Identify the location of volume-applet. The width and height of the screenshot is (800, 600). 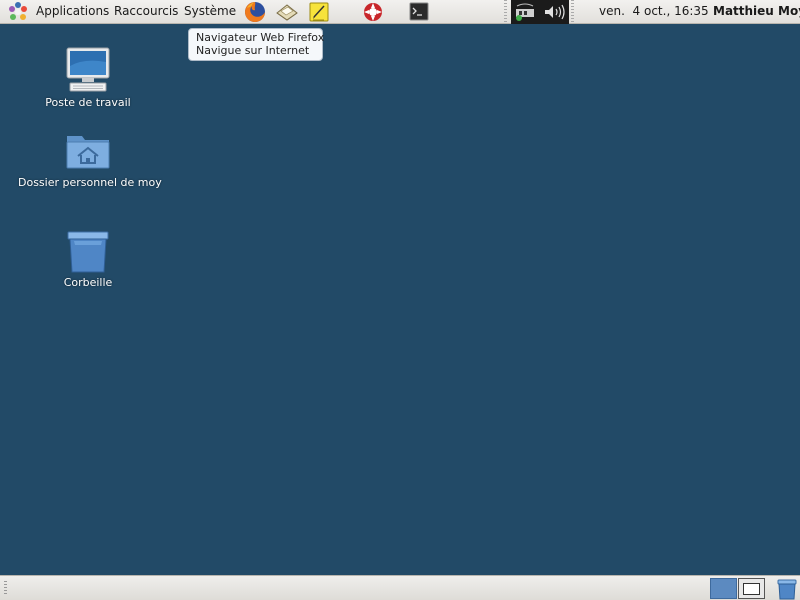
(554, 12).